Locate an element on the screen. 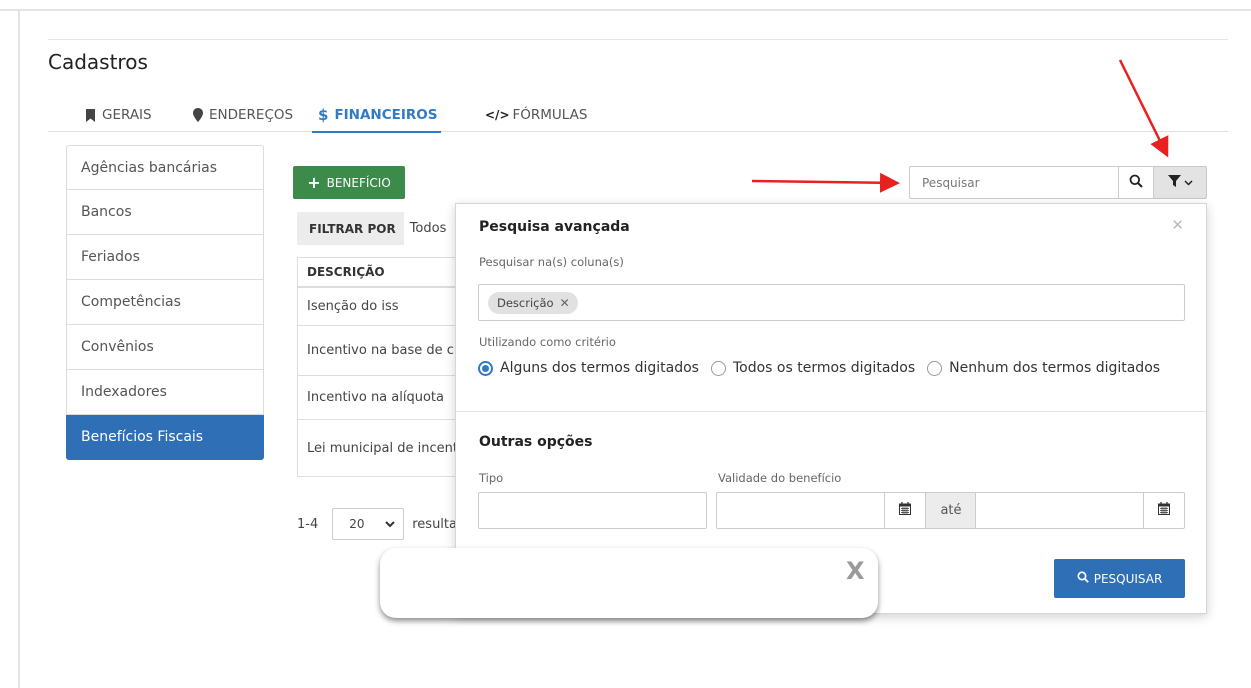 This screenshot has height=688, width=1251. filter-icon is located at coordinates (1174, 182).